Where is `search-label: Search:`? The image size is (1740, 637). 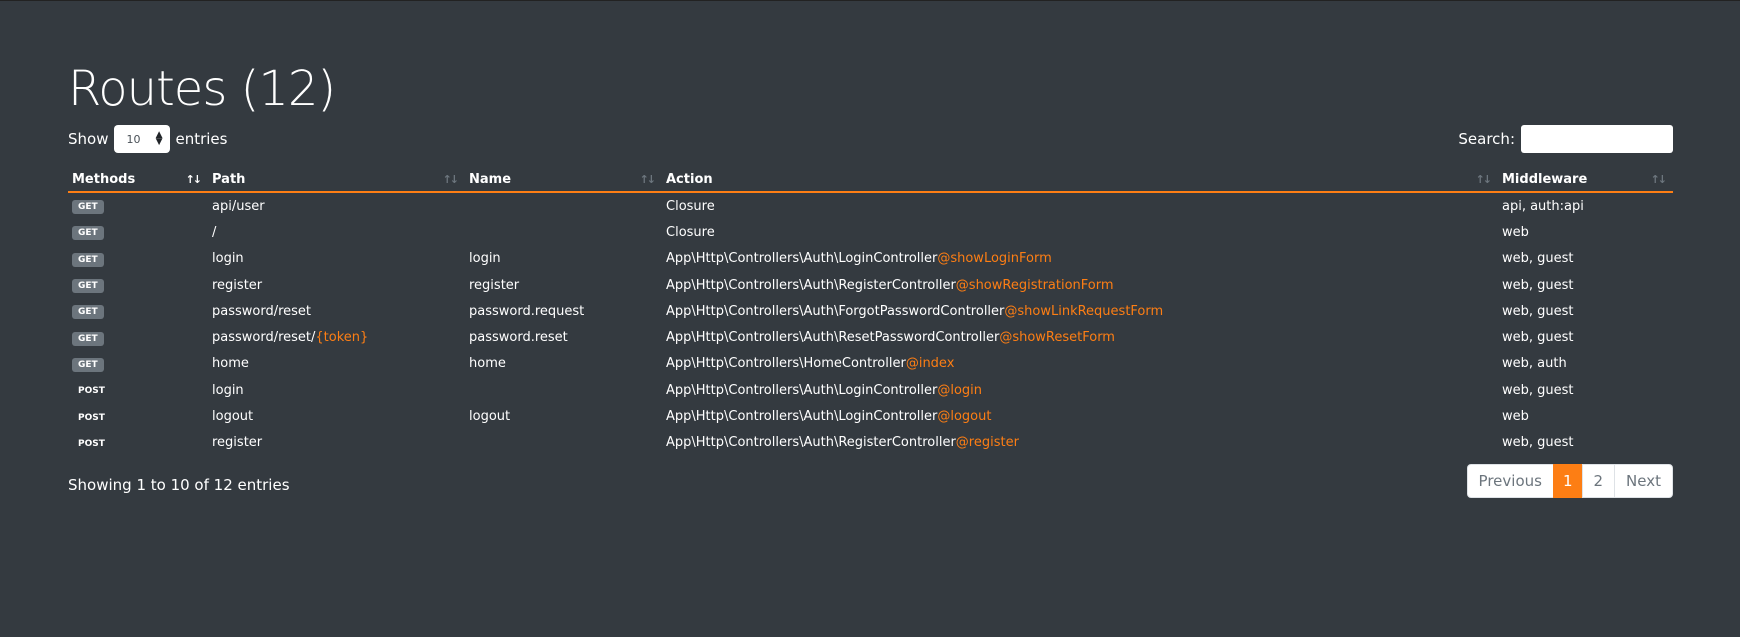
search-label: Search: is located at coordinates (1486, 139).